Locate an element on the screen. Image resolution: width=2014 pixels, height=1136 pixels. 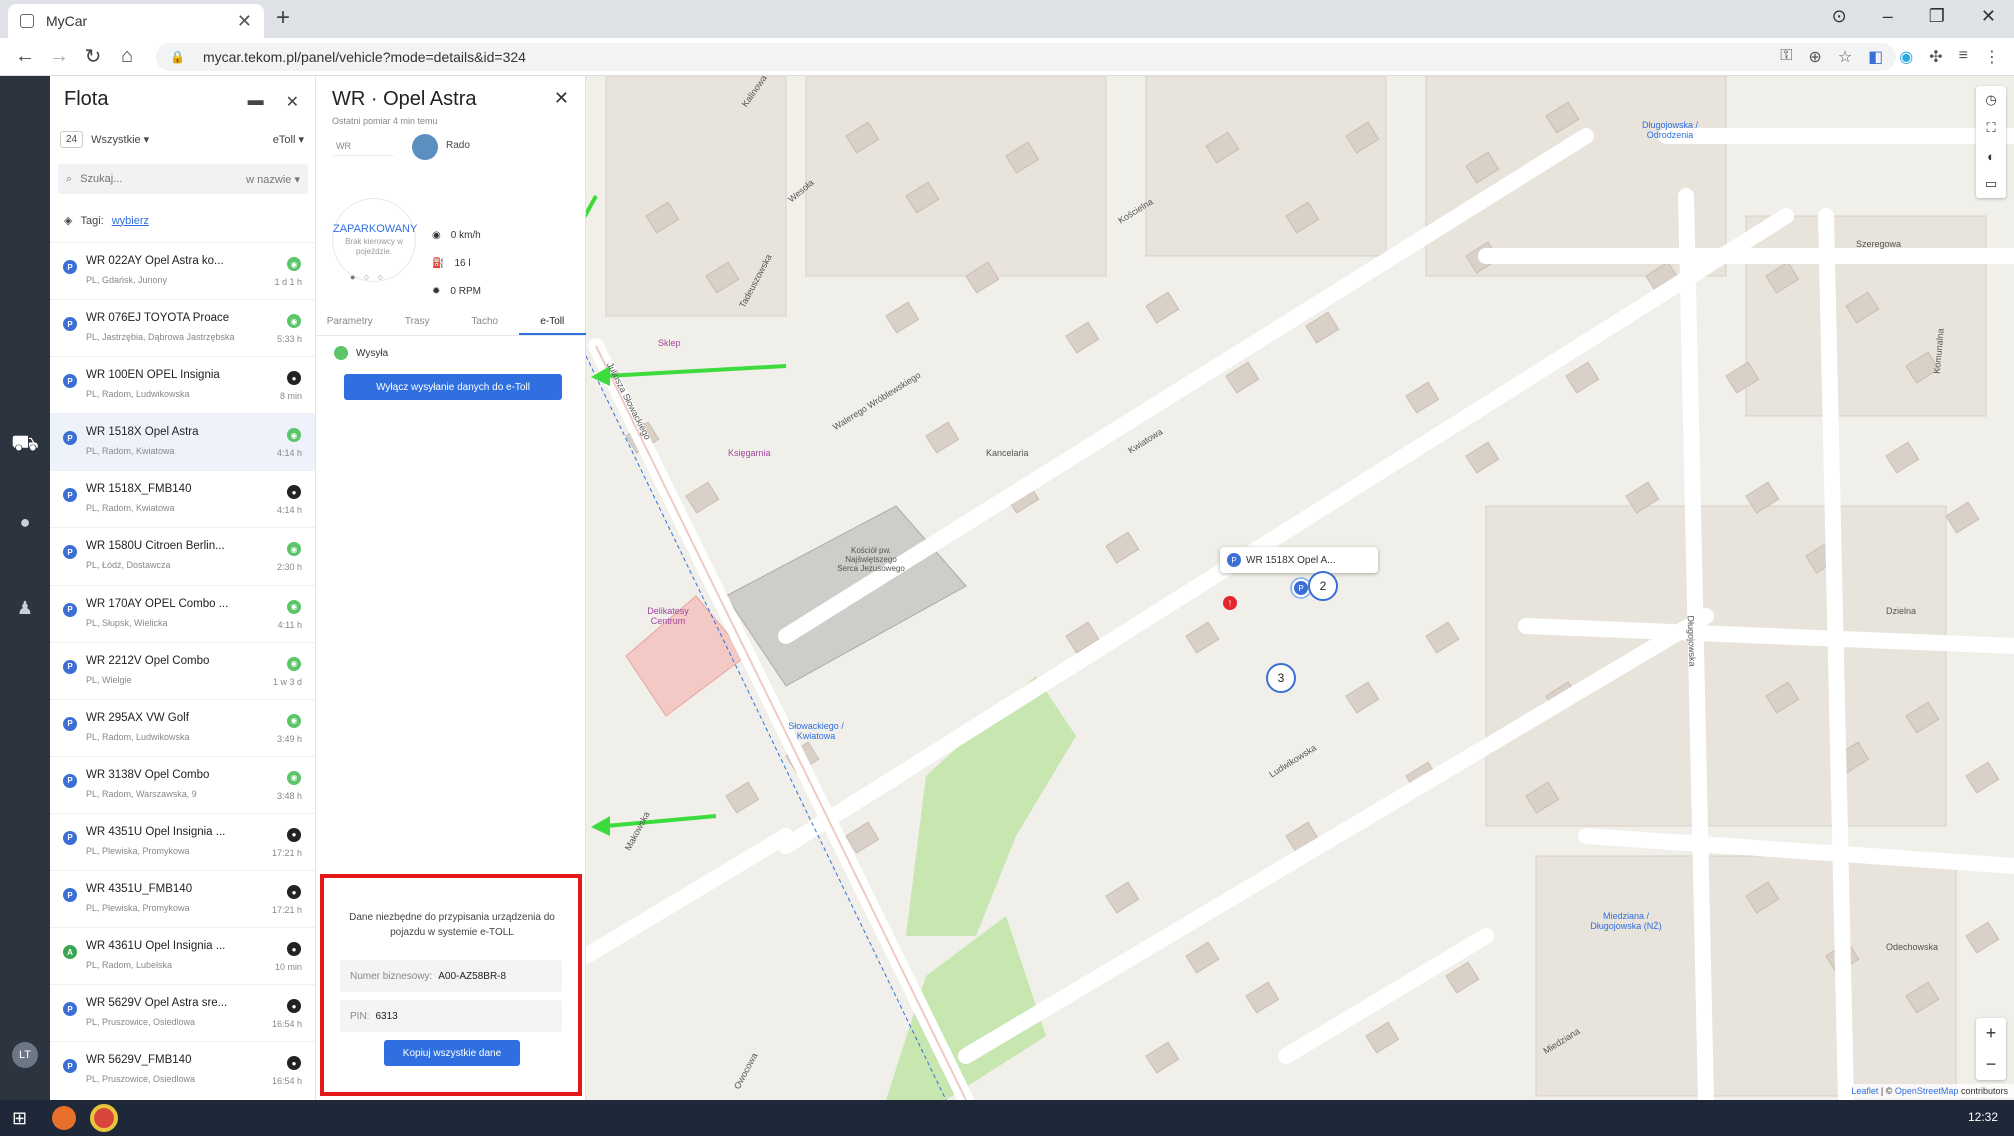
zoom-out-icon: − is located at coordinates (1991, 1064).